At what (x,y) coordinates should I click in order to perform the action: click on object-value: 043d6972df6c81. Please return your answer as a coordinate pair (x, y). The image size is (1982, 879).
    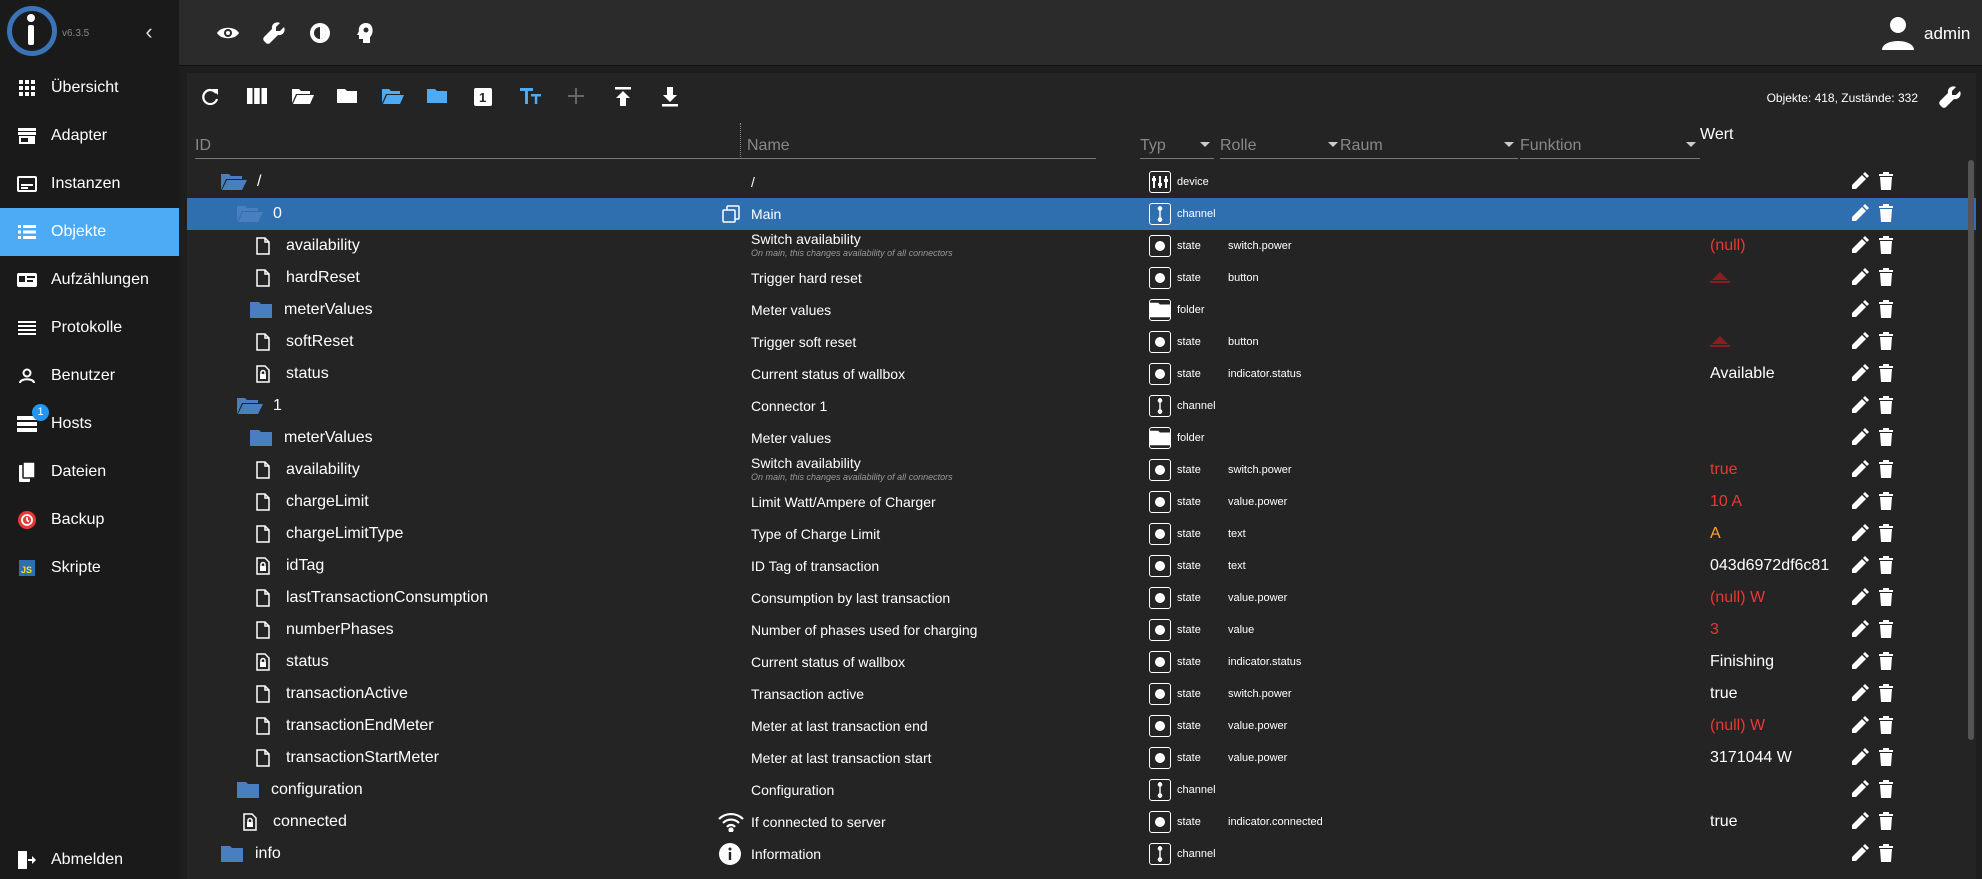
    Looking at the image, I should click on (1769, 566).